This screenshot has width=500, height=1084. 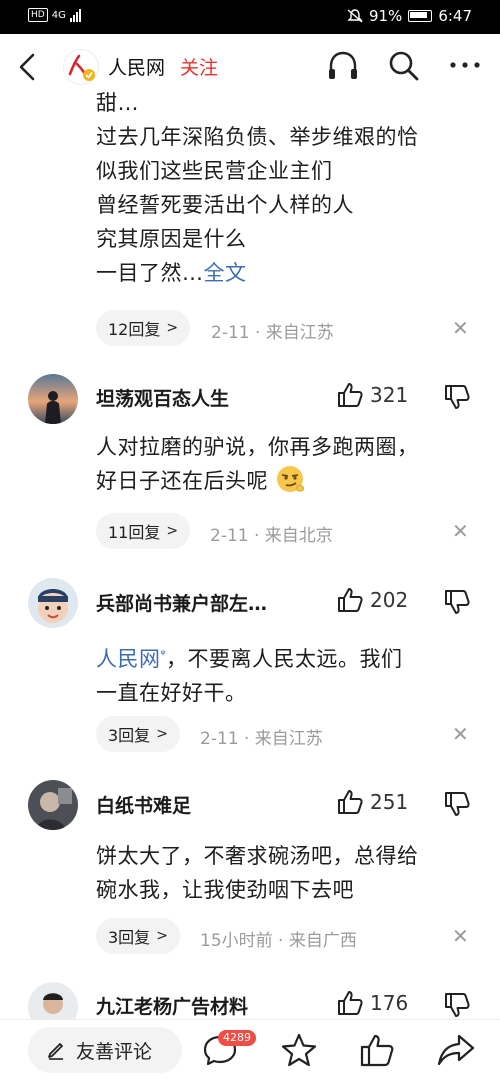 I want to click on reply-count-button: 11回复 >, so click(x=143, y=531).